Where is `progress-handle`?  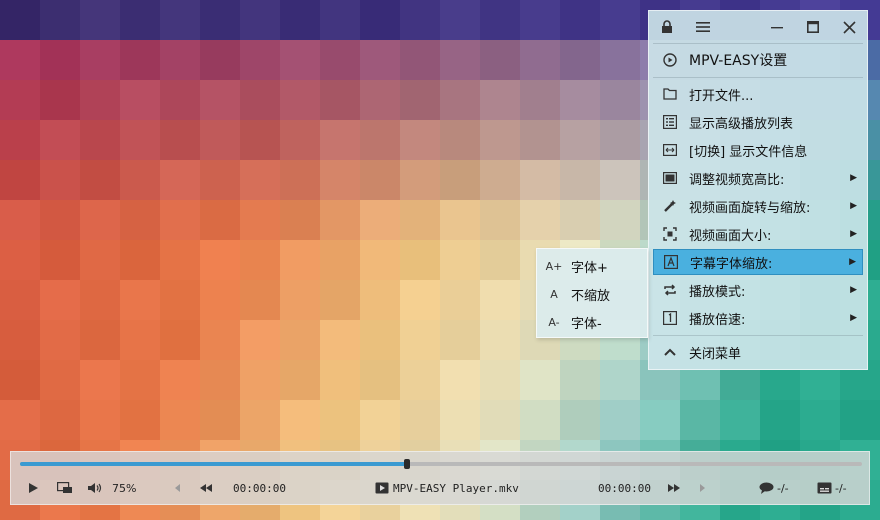 progress-handle is located at coordinates (407, 464).